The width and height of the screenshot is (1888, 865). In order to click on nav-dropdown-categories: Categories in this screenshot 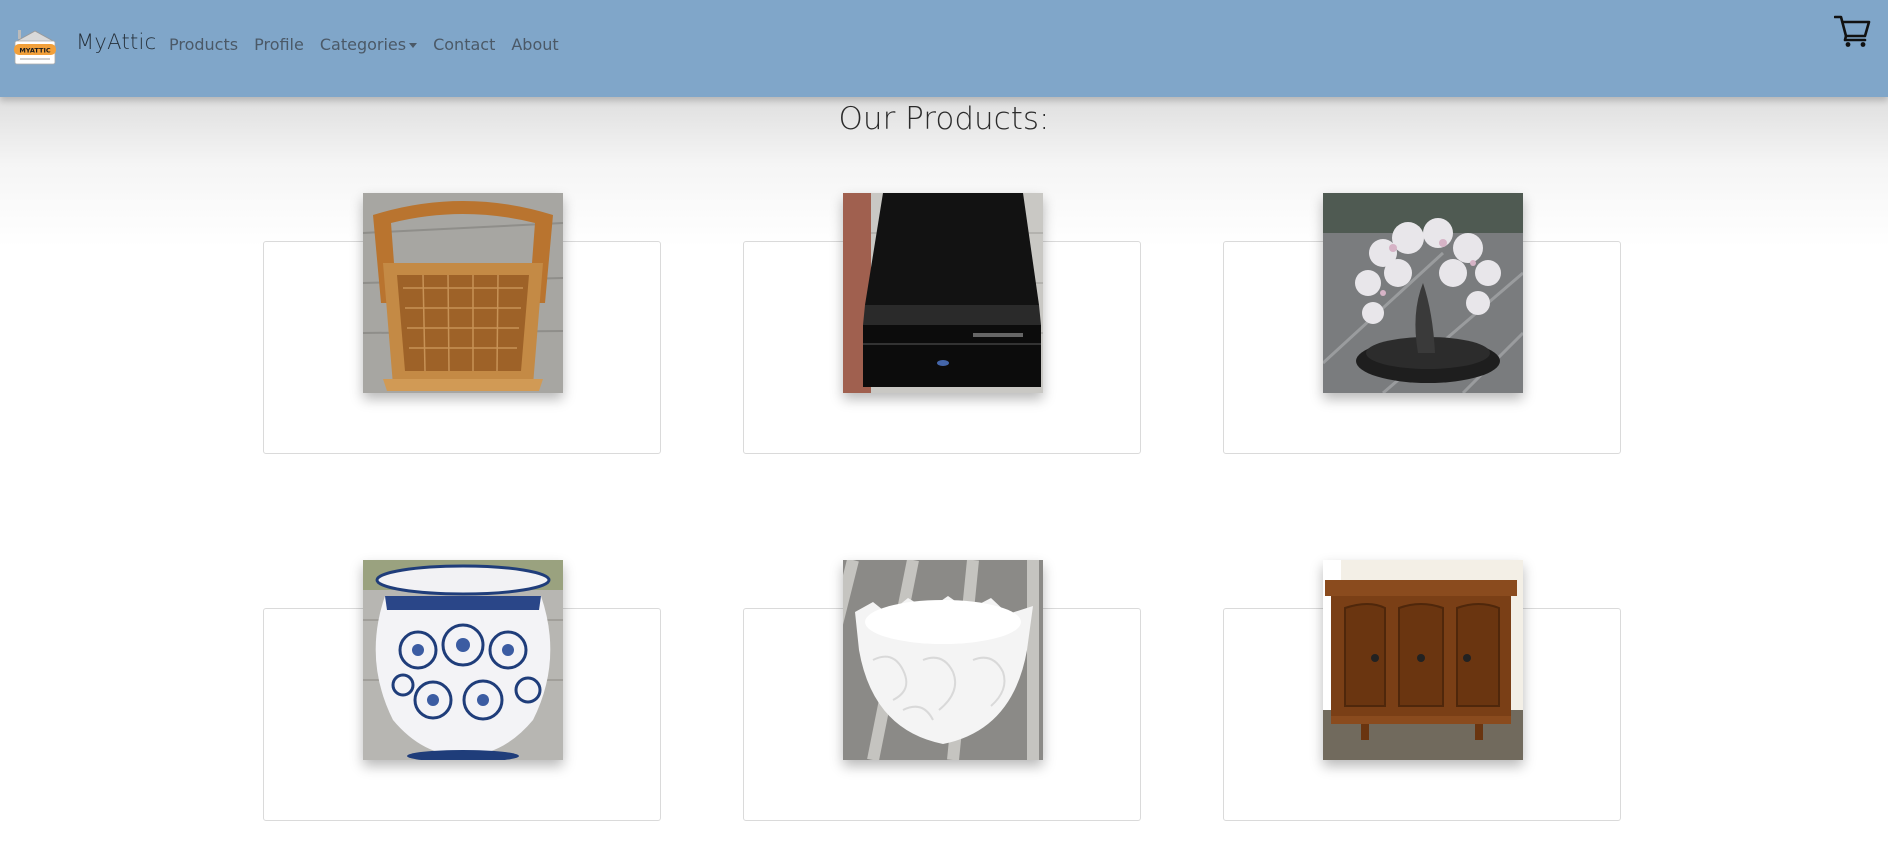, I will do `click(368, 44)`.